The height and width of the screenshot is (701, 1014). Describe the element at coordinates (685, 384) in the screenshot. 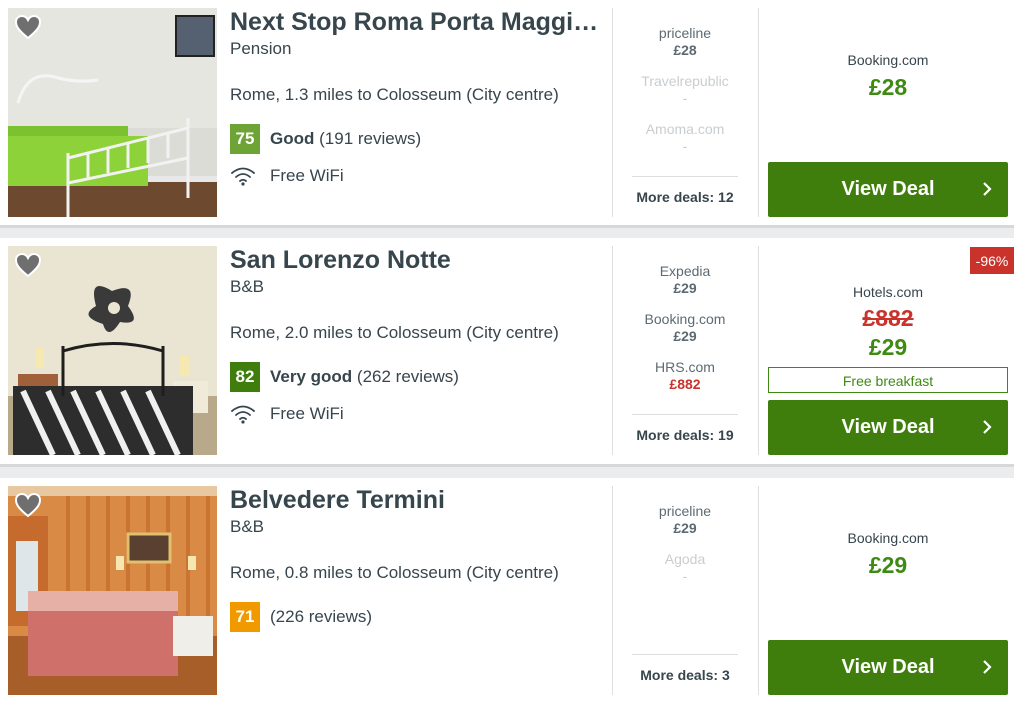

I see `deal-price: £882` at that location.